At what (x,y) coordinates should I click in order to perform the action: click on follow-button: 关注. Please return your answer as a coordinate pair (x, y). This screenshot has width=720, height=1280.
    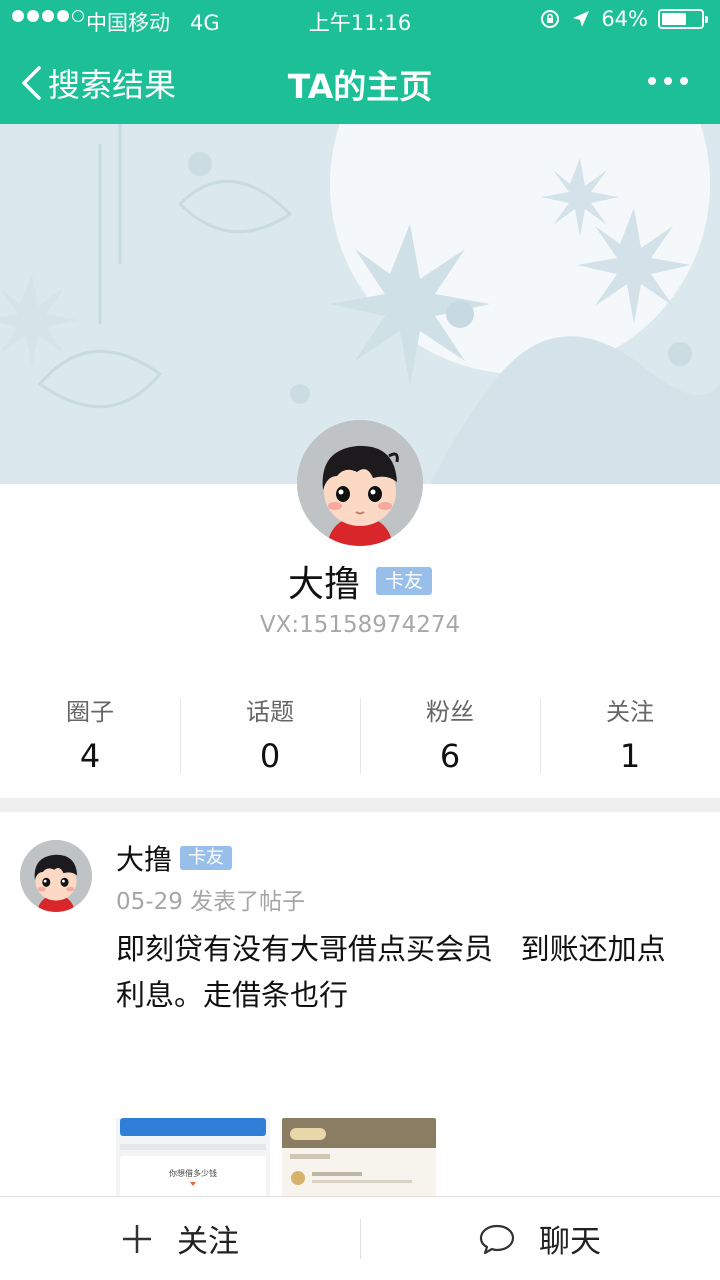
    Looking at the image, I should click on (180, 1238).